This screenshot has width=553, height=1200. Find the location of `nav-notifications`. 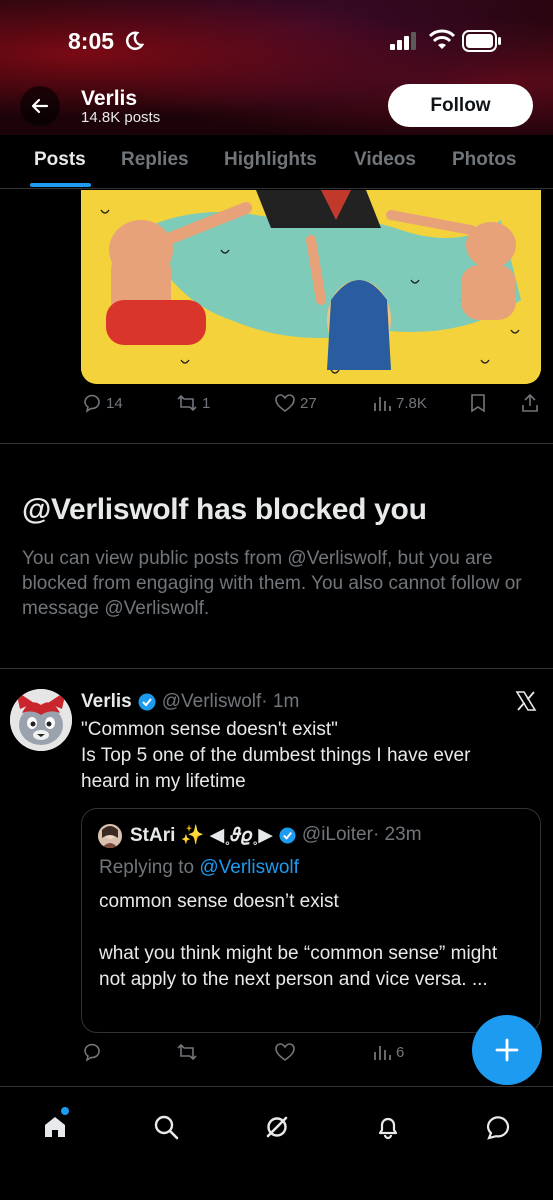

nav-notifications is located at coordinates (388, 1127).